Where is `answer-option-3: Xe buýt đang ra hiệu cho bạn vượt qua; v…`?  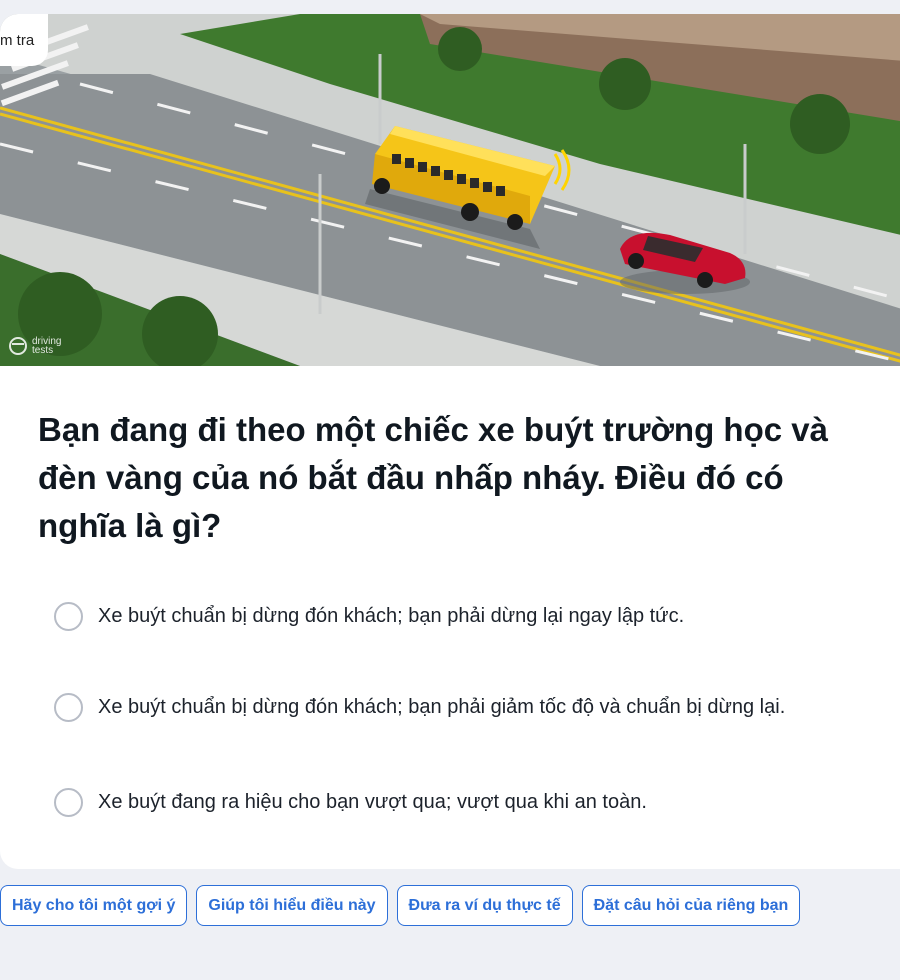
answer-option-3: Xe buýt đang ra hiệu cho bạn vượt qua; v… is located at coordinates (449, 802).